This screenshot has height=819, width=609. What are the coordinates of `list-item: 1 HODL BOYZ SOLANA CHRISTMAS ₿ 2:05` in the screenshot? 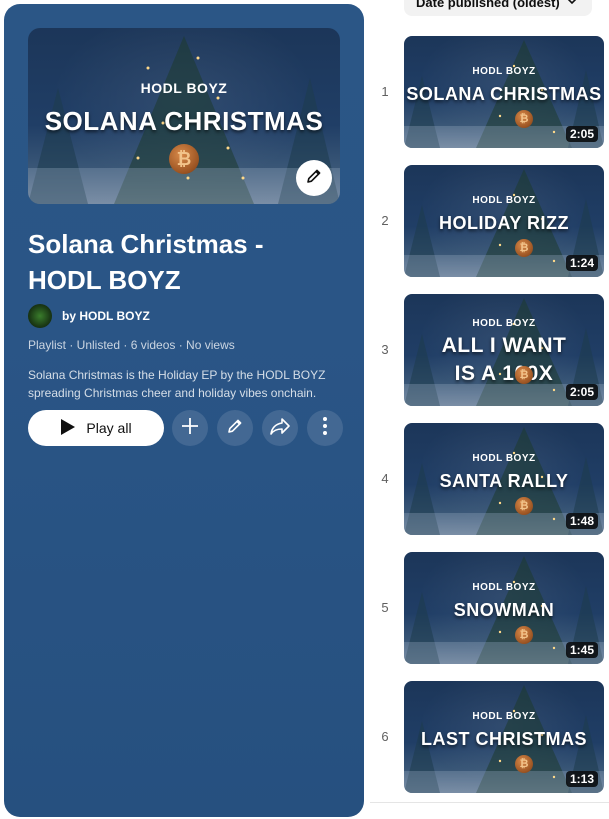 It's located at (489, 92).